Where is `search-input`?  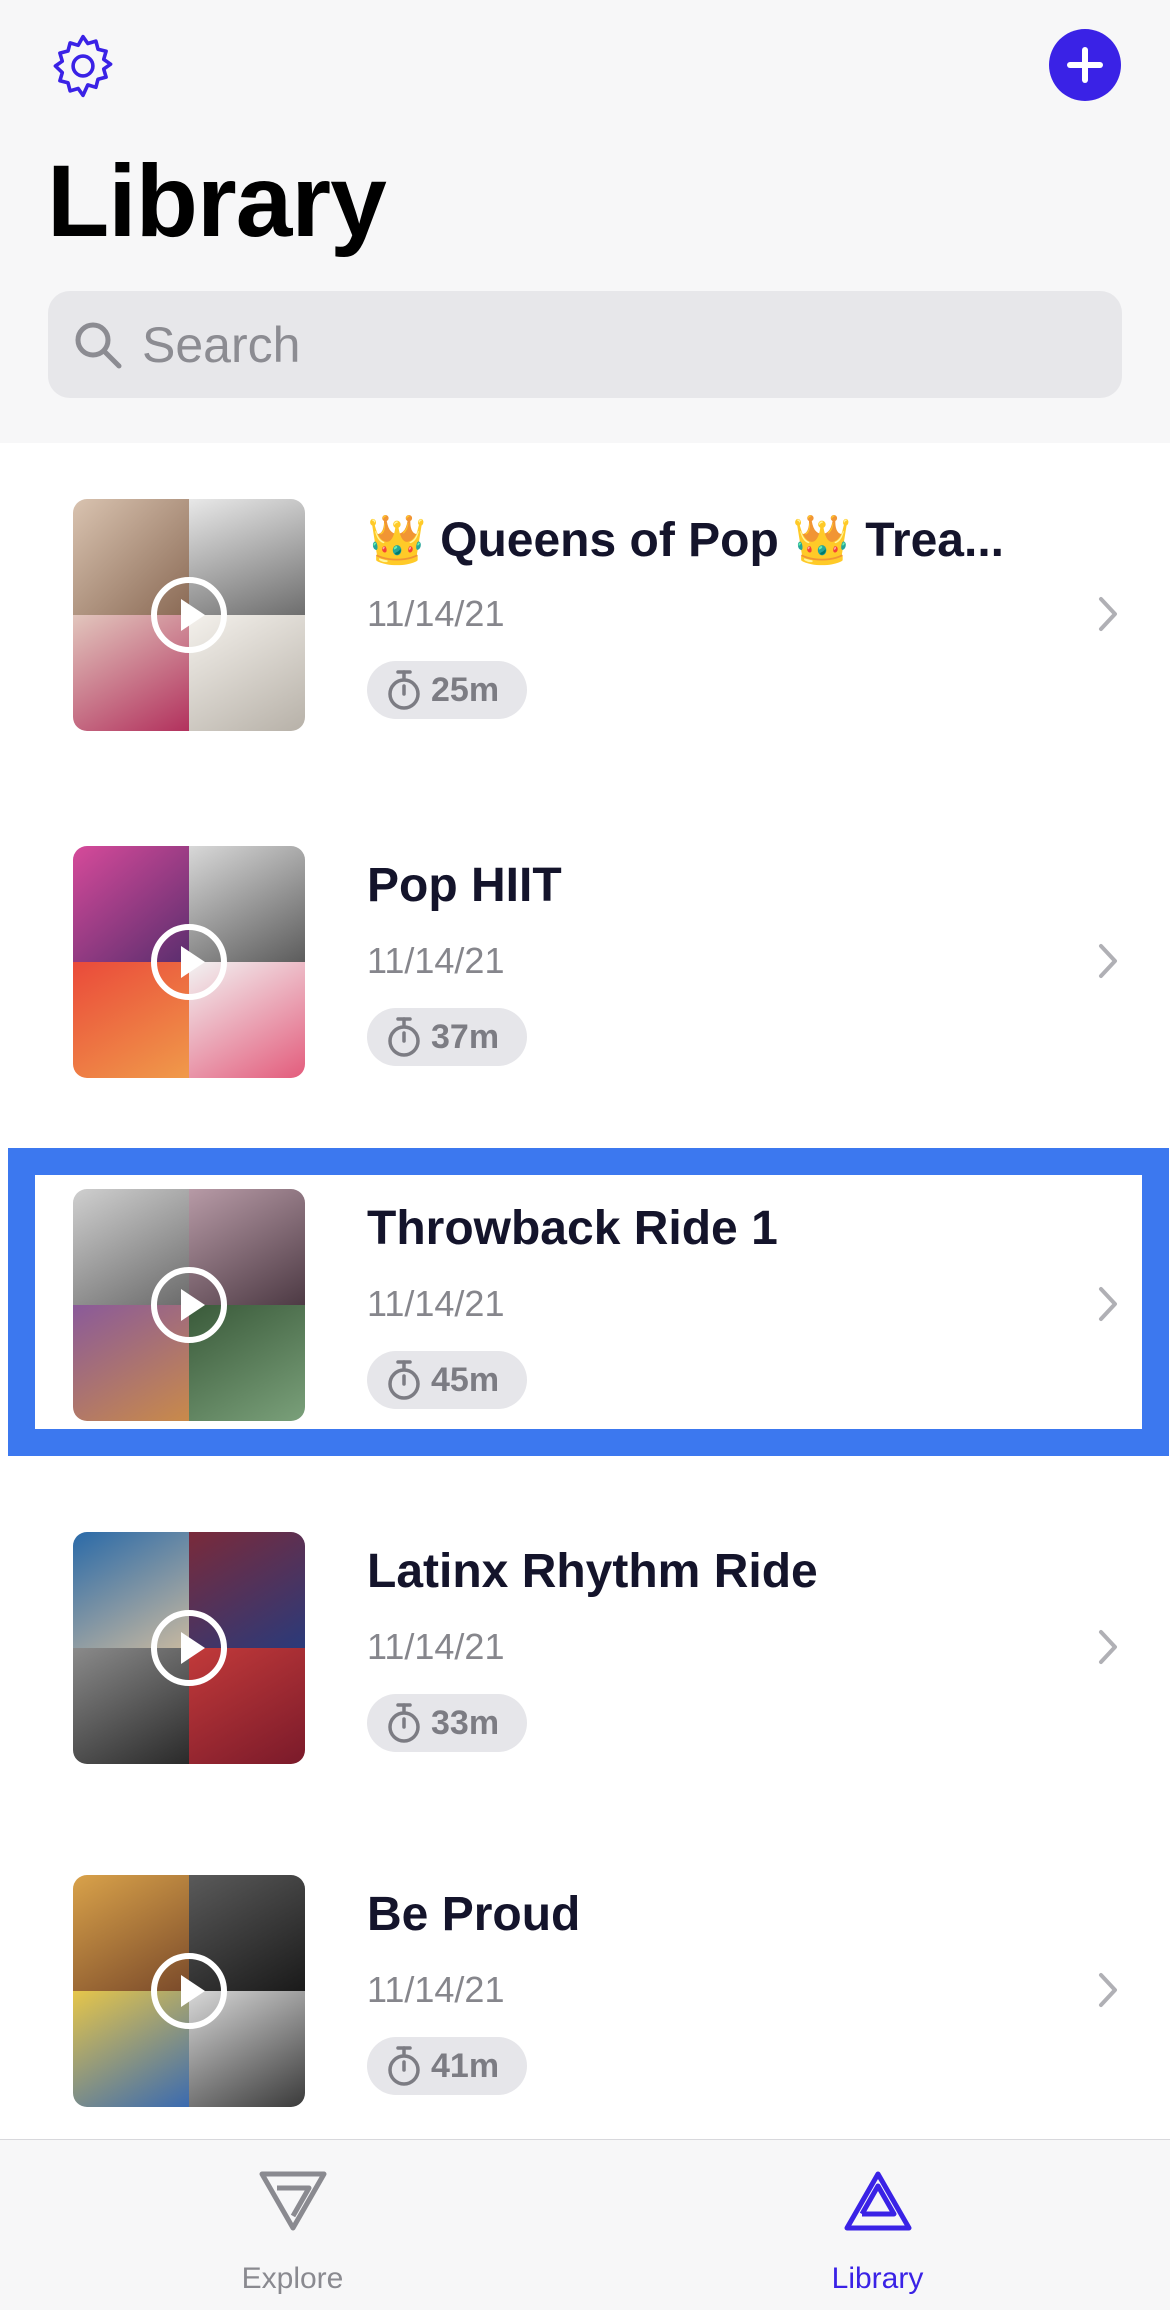
search-input is located at coordinates (592, 344).